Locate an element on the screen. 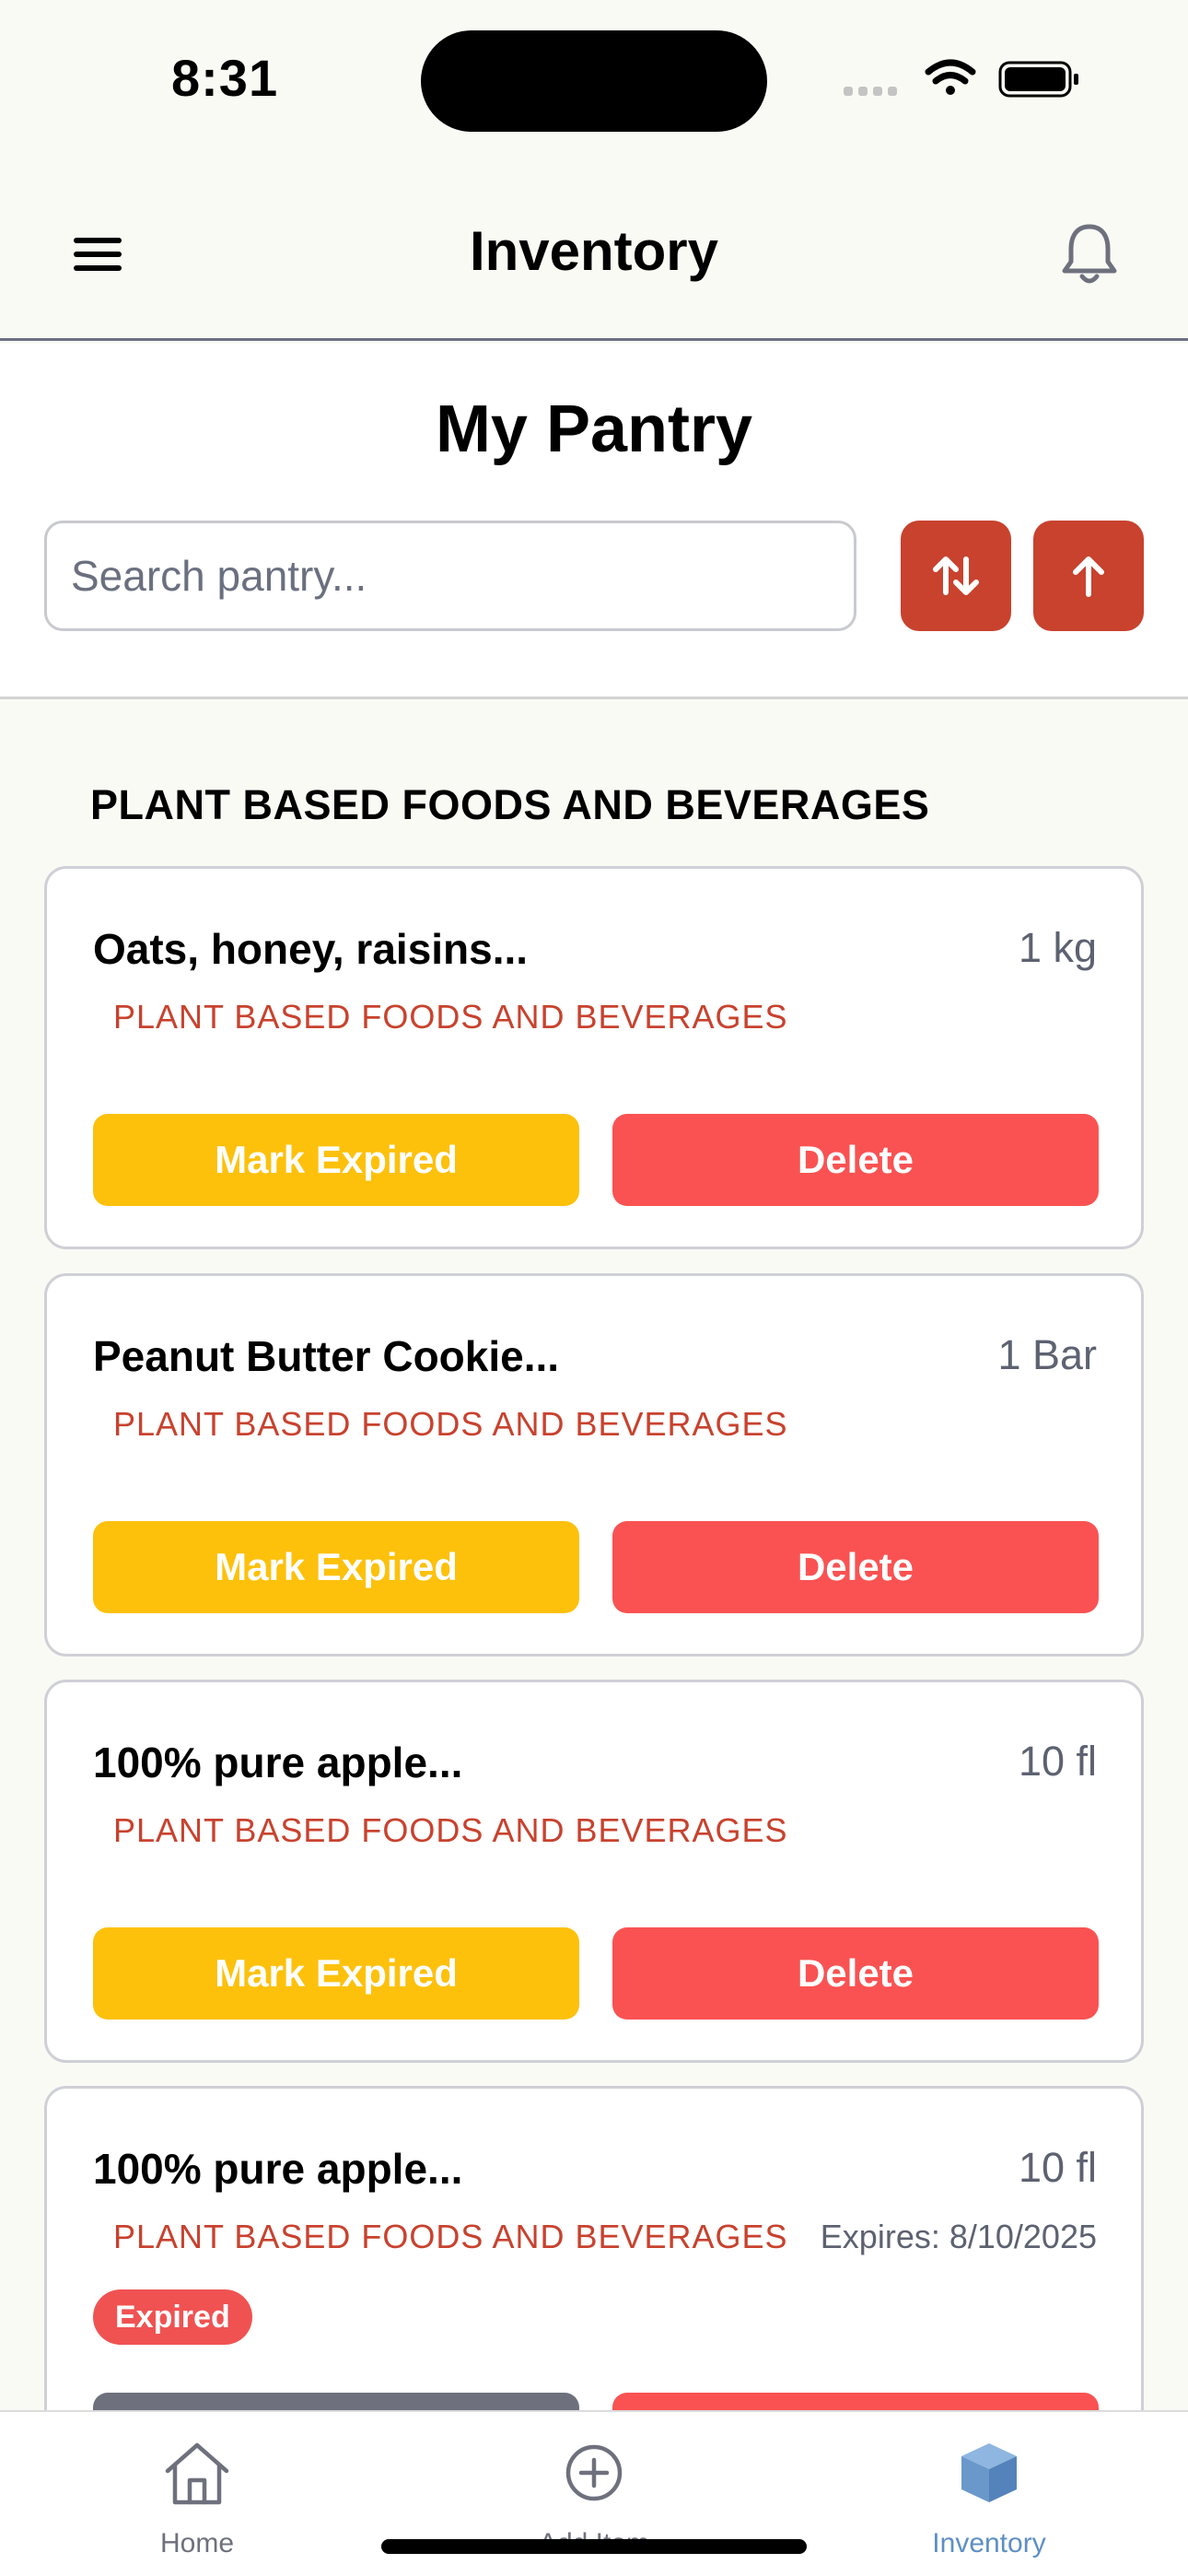 Image resolution: width=1188 pixels, height=2576 pixels. cube-icon is located at coordinates (989, 2472).